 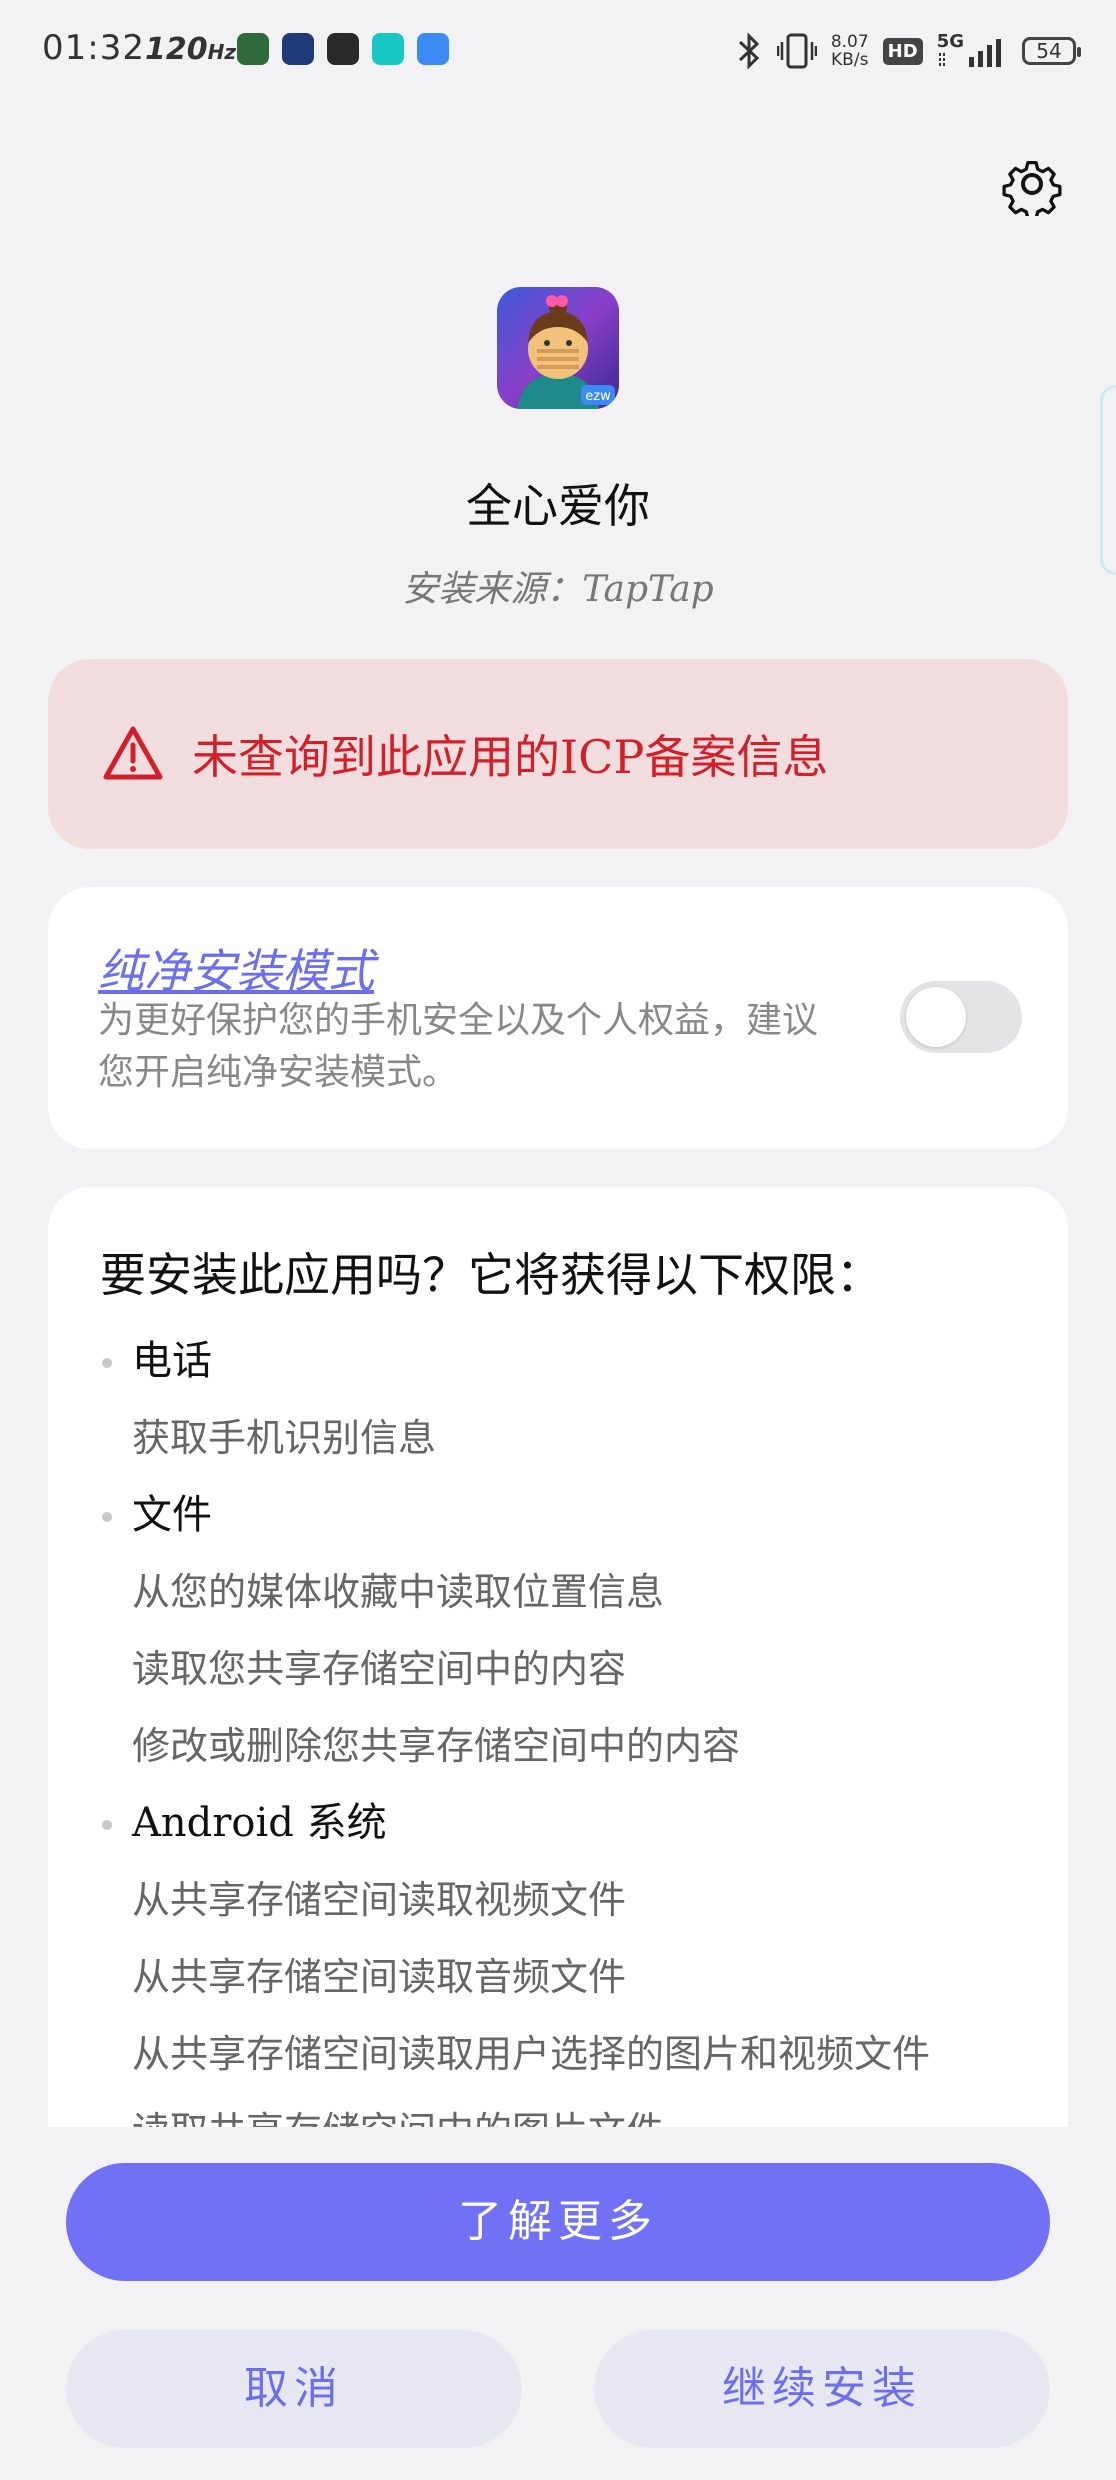 I want to click on app-icon-dark, so click(x=343, y=49).